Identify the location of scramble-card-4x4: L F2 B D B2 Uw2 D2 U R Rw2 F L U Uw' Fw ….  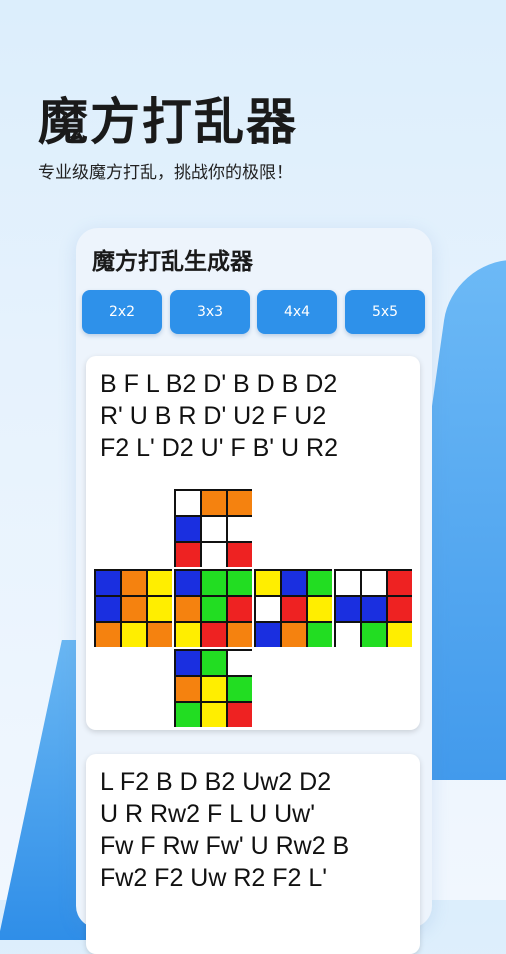
(253, 854).